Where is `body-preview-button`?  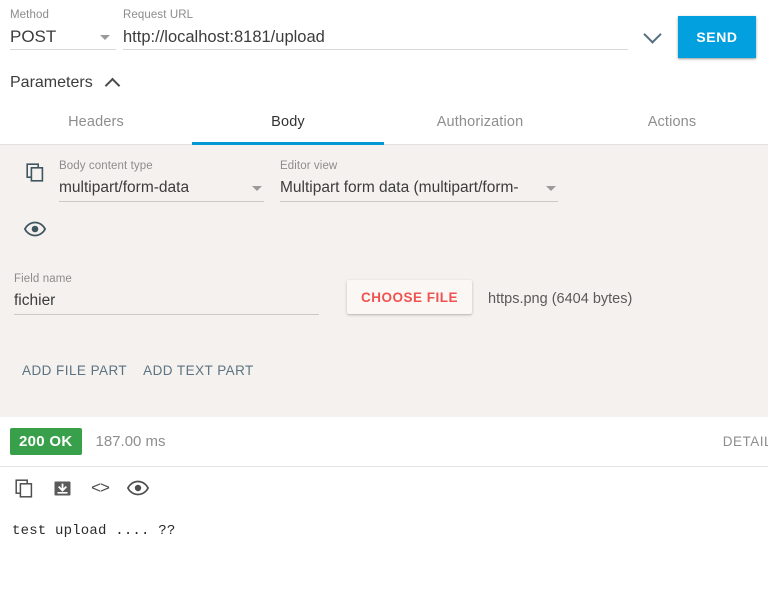 body-preview-button is located at coordinates (35, 229).